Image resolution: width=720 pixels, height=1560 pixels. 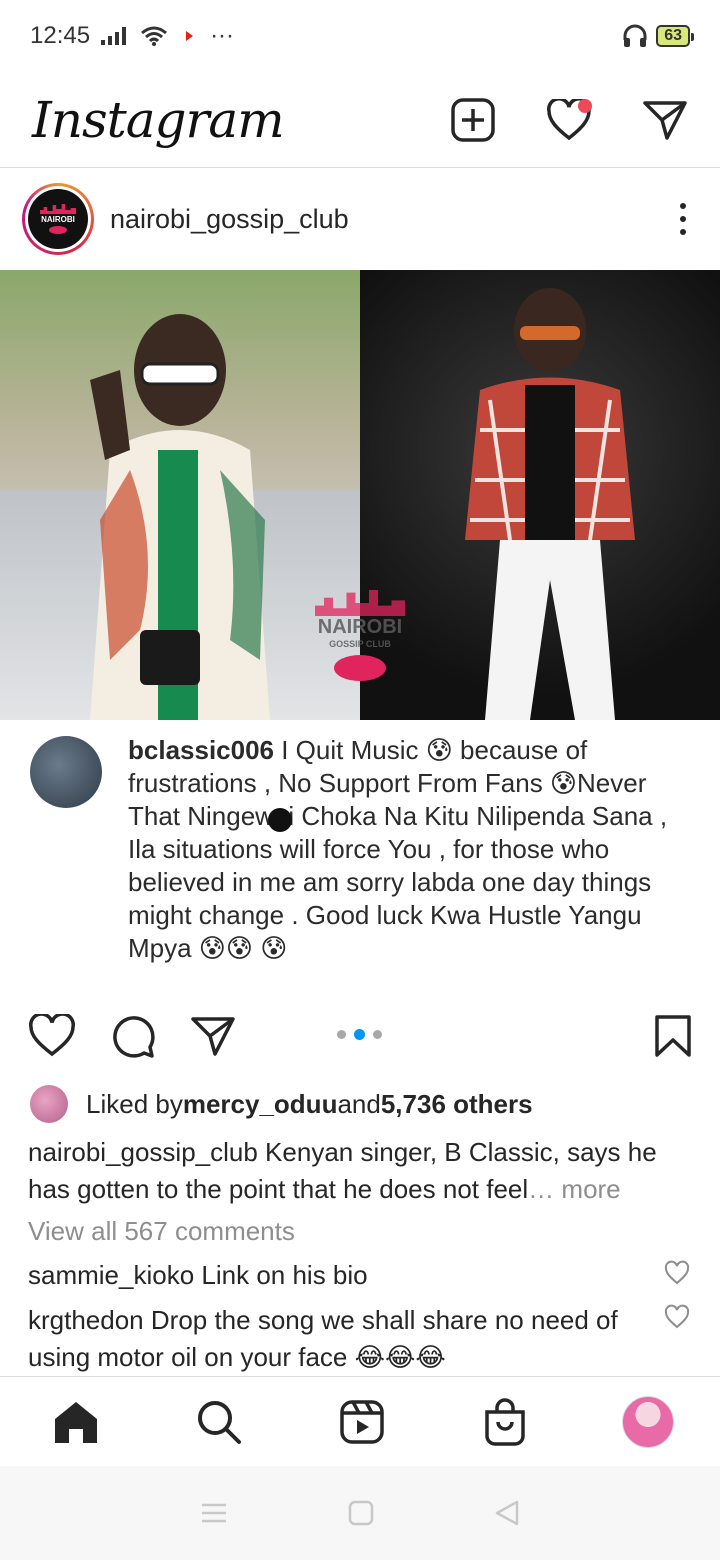 What do you see at coordinates (457, 1104) in the screenshot?
I see `likes-count: 5,736 others` at bounding box center [457, 1104].